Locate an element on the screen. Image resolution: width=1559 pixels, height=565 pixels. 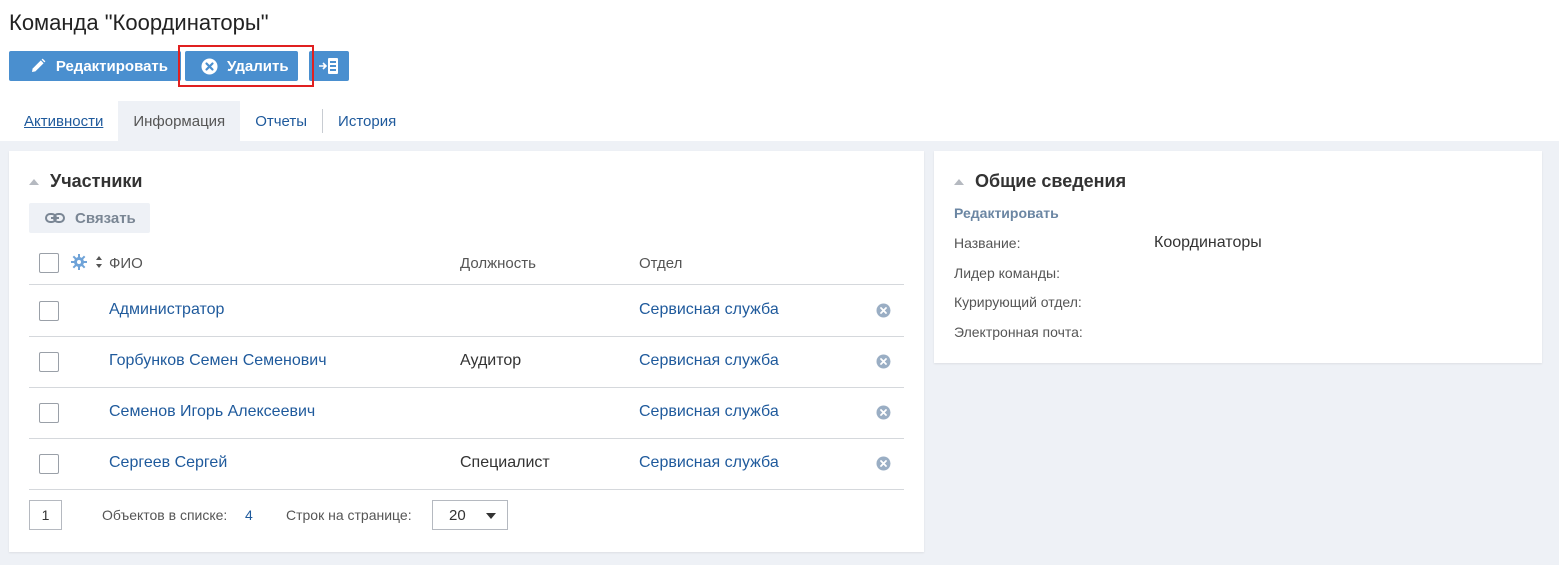
link-button-label: Связать is located at coordinates (105, 218).